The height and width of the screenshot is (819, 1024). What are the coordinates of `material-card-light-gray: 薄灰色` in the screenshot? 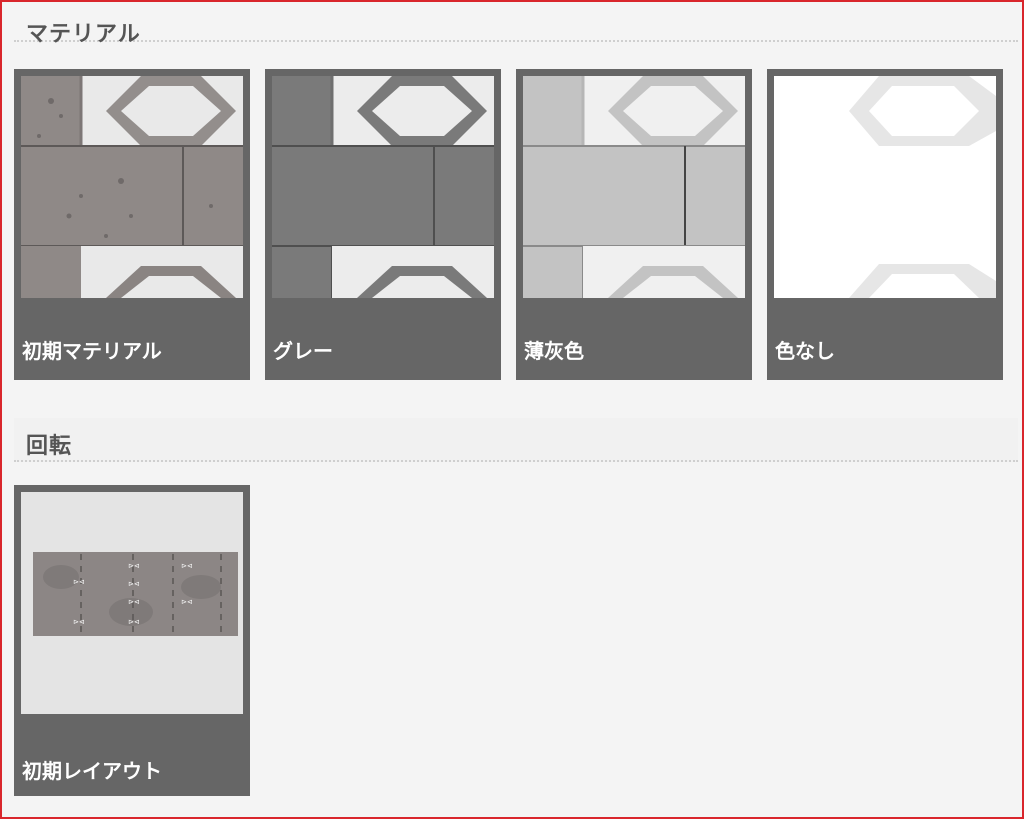 It's located at (634, 224).